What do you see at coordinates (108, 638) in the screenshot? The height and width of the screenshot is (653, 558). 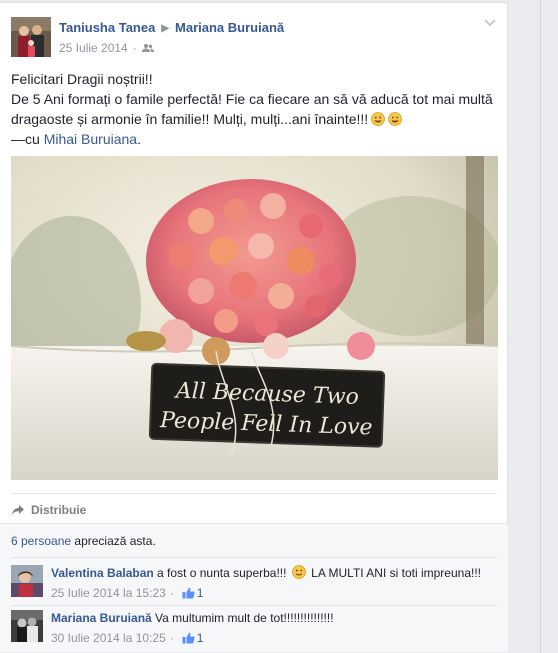 I see `comment-date-link: 30 Iulie 2014 la 10:25` at bounding box center [108, 638].